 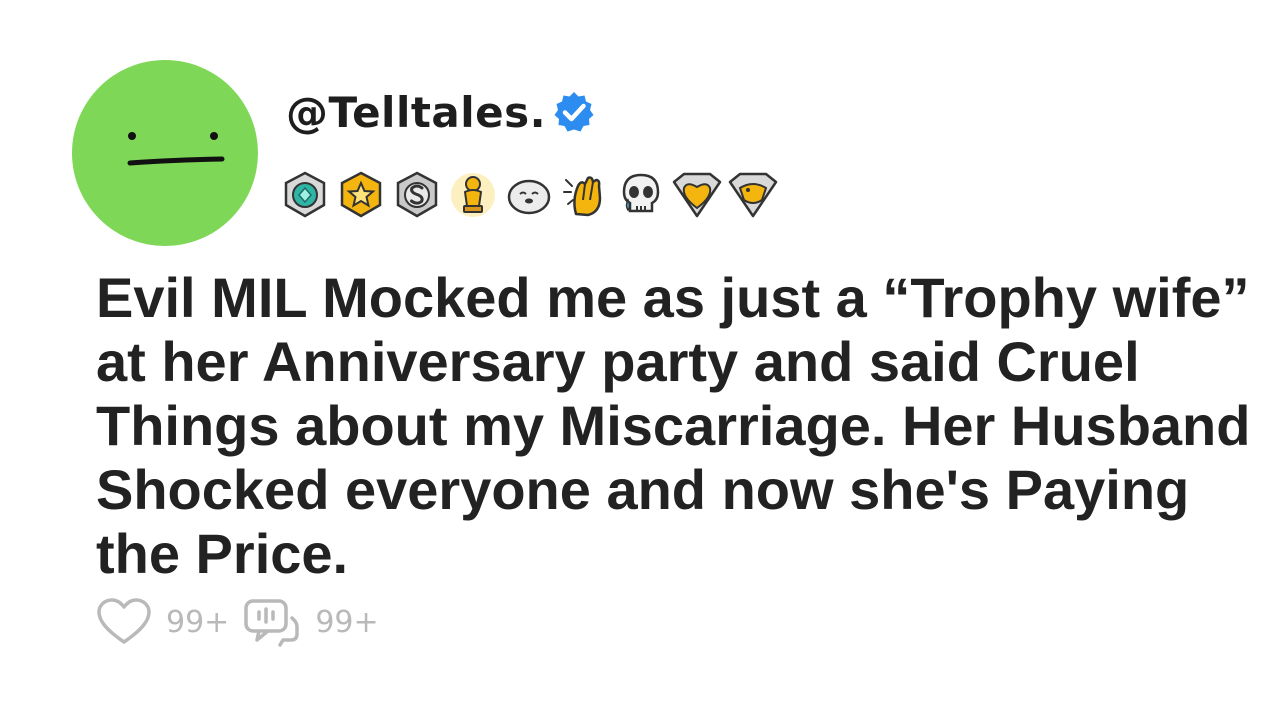 What do you see at coordinates (198, 622) in the screenshot?
I see `likes-count: 99+` at bounding box center [198, 622].